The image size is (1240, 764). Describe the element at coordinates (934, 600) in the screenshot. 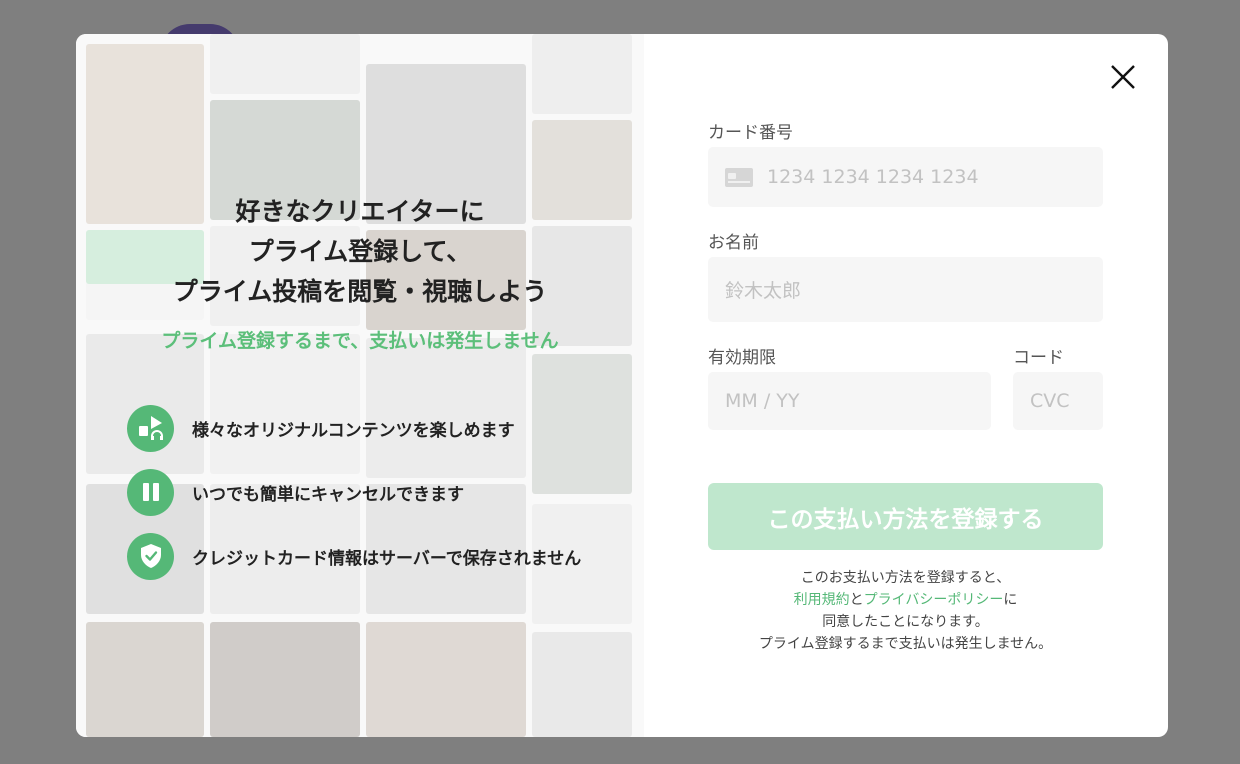

I see `privacy-policy-link: プライバシーポリシー` at that location.